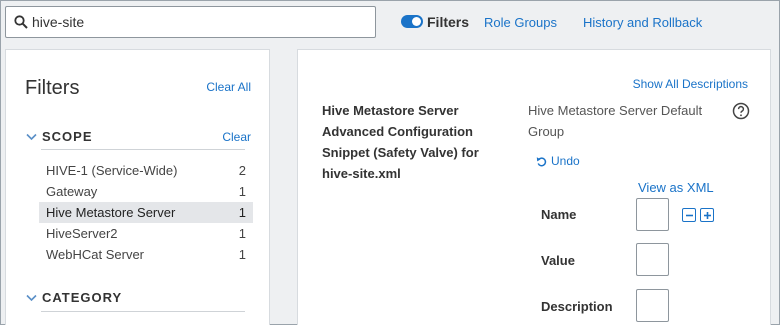 The width and height of the screenshot is (780, 325). Describe the element at coordinates (541, 161) in the screenshot. I see `undo-icon` at that location.